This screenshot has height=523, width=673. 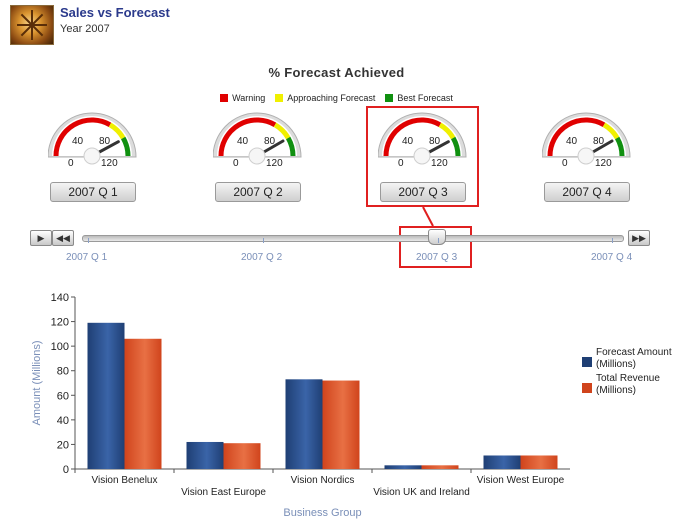 I want to click on legend-item-revenue: Total Revenue (Millions), so click(x=627, y=385).